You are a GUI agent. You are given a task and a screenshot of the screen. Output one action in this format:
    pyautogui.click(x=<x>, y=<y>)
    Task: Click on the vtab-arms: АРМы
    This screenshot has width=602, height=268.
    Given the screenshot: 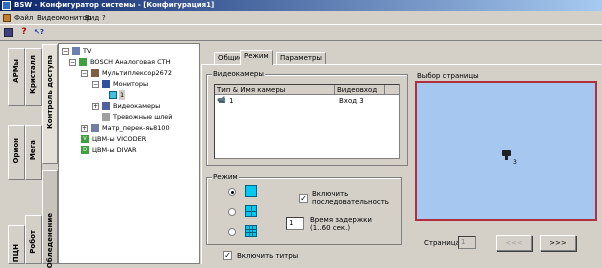 What is the action you would take?
    pyautogui.click(x=16, y=77)
    